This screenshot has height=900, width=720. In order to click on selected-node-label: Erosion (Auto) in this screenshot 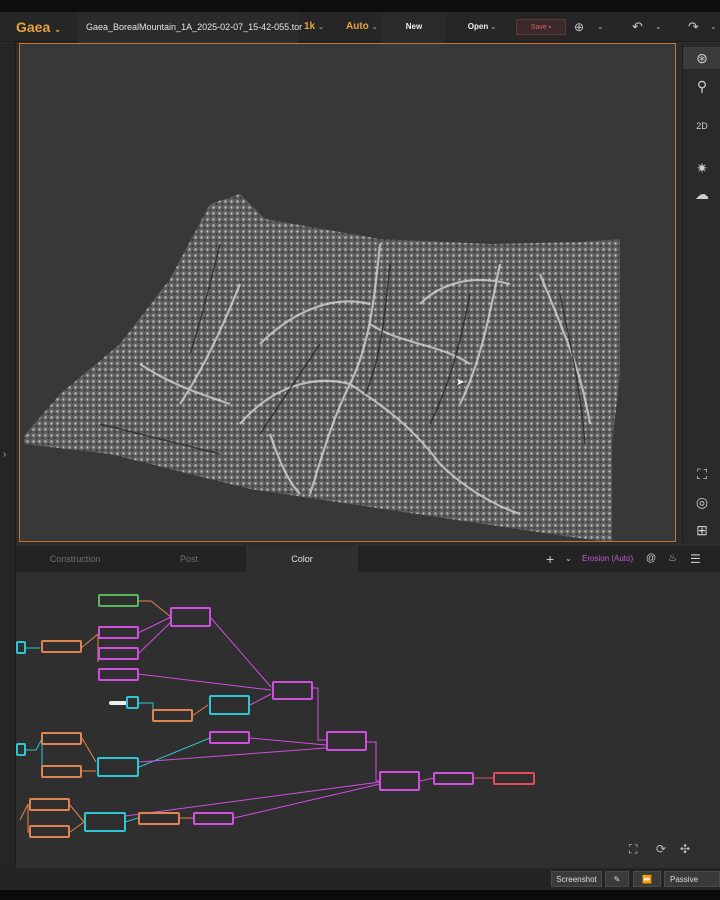, I will do `click(607, 559)`.